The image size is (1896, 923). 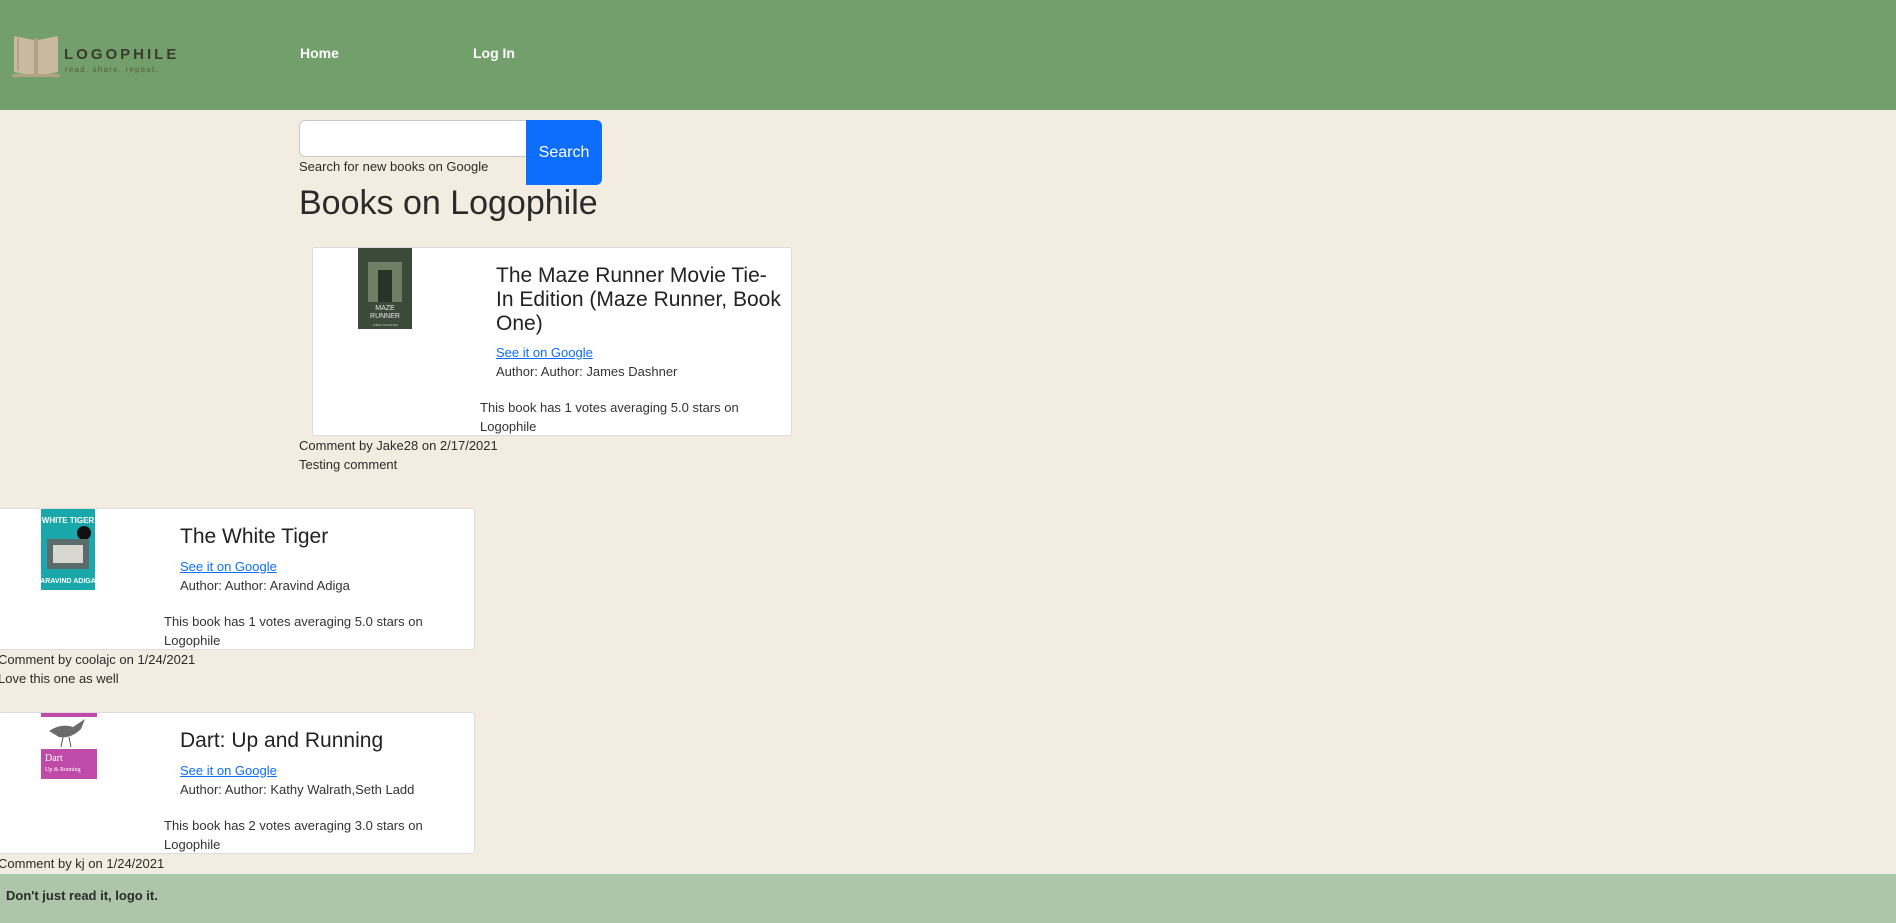 I want to click on book-cover-image: WHITE TIGER ARAVIND ADIGA, so click(x=68, y=549).